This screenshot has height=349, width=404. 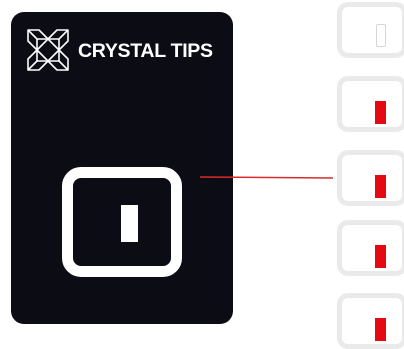 What do you see at coordinates (381, 35) in the screenshot?
I see `swatch-empty-mark` at bounding box center [381, 35].